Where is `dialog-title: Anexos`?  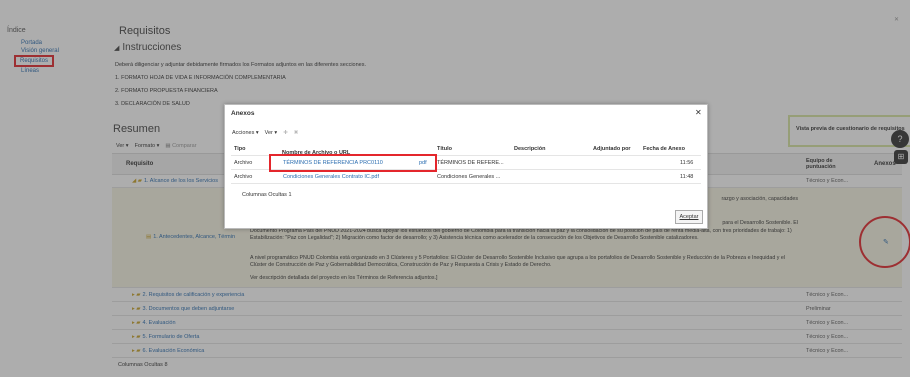 dialog-title: Anexos is located at coordinates (243, 113).